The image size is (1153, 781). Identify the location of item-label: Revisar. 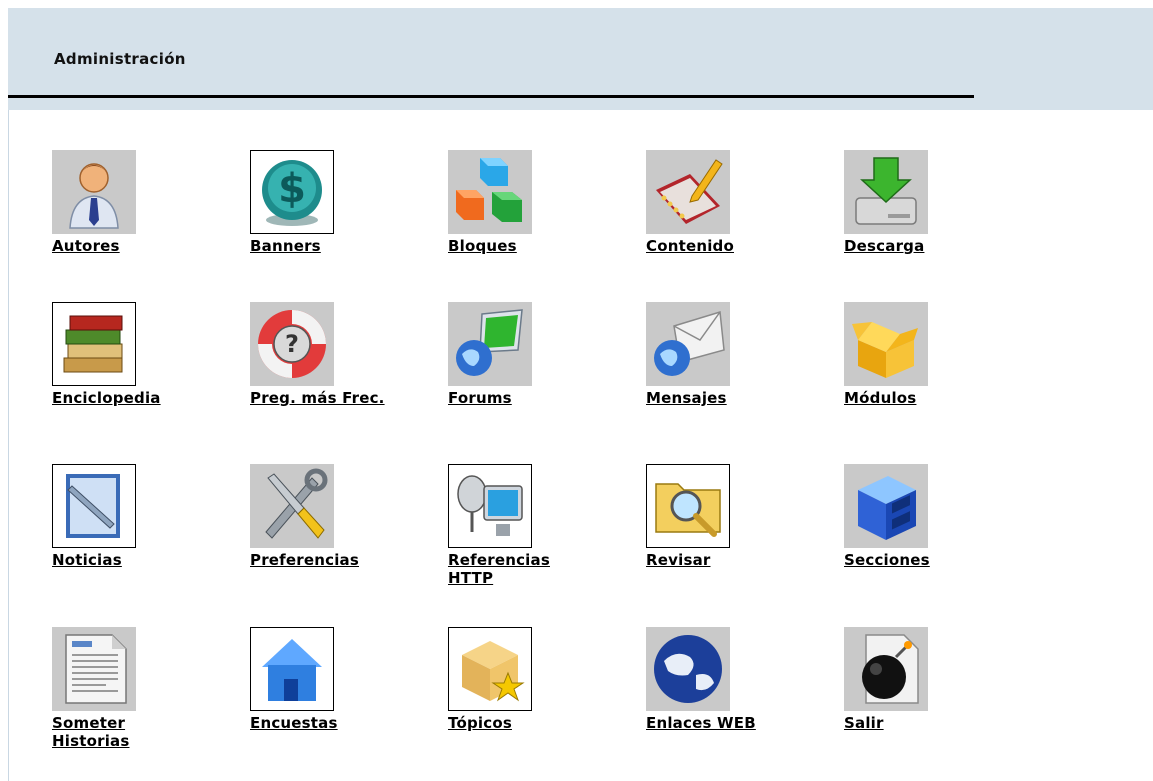
(678, 560).